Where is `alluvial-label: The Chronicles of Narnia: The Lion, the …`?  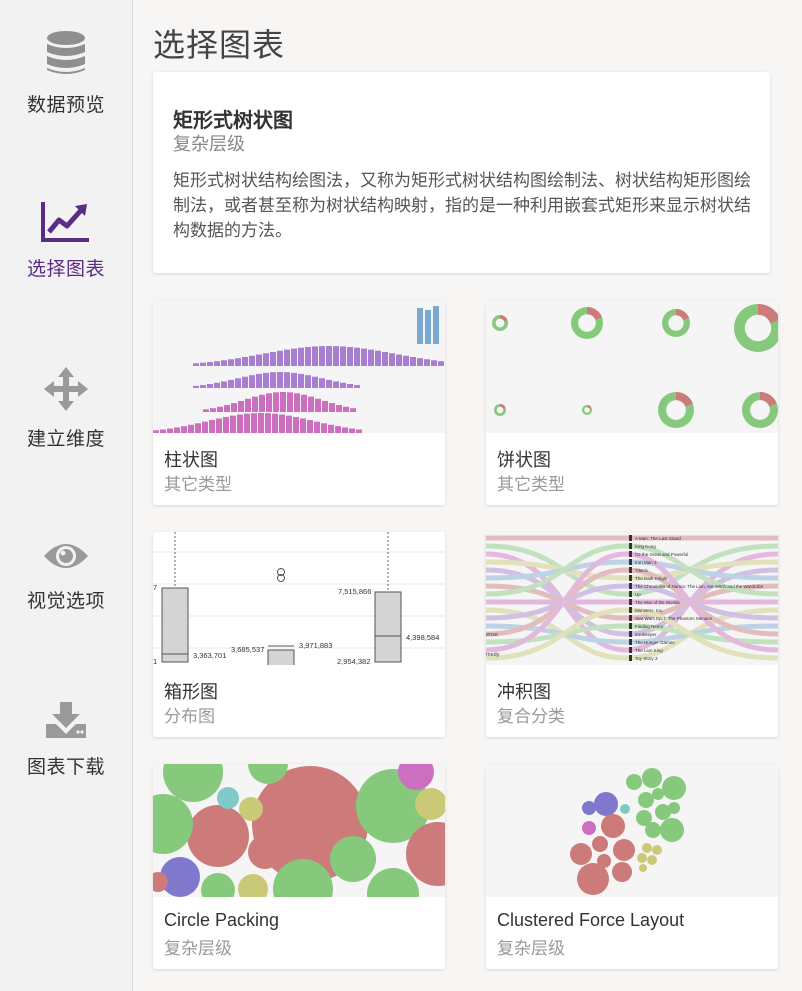 alluvial-label: The Chronicles of Narnia: The Lion, the … is located at coordinates (699, 586).